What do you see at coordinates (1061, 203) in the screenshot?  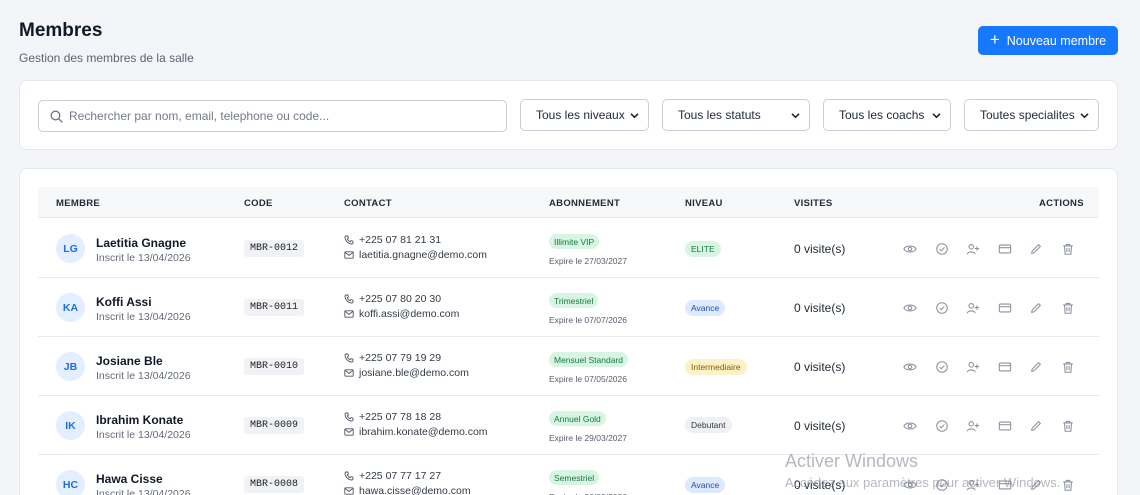 I see `header-actions: ACTIONS` at bounding box center [1061, 203].